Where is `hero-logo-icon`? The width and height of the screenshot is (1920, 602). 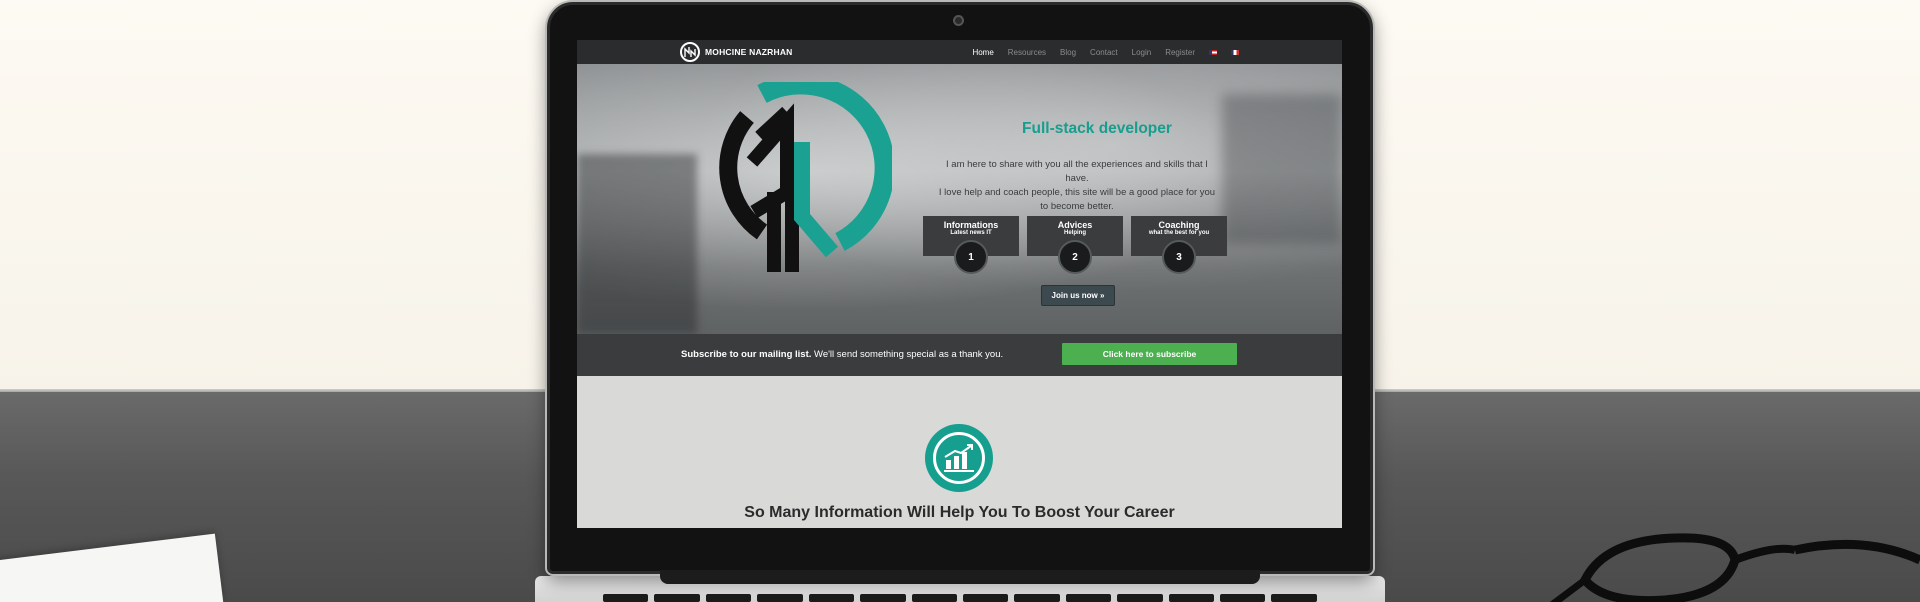
hero-logo-icon is located at coordinates (805, 177).